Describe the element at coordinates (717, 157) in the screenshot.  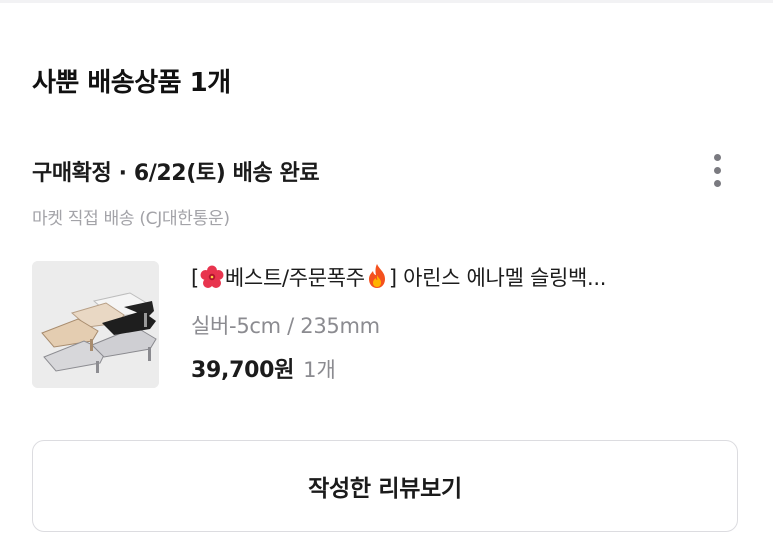
I see `more-vertical-icon` at that location.